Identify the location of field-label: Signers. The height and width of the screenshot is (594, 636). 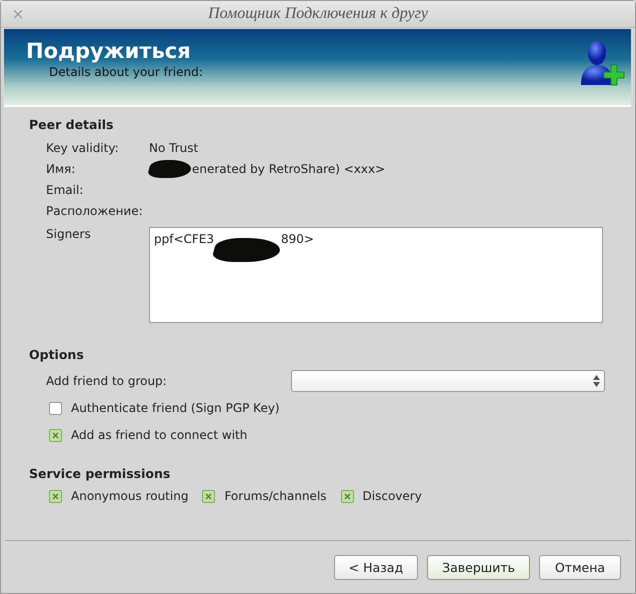
(69, 234).